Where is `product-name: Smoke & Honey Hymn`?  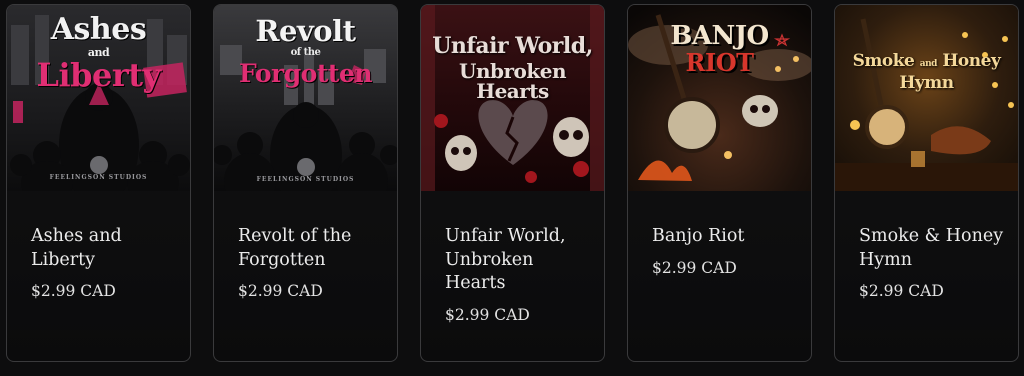 product-name: Smoke & Honey Hymn is located at coordinates (934, 248).